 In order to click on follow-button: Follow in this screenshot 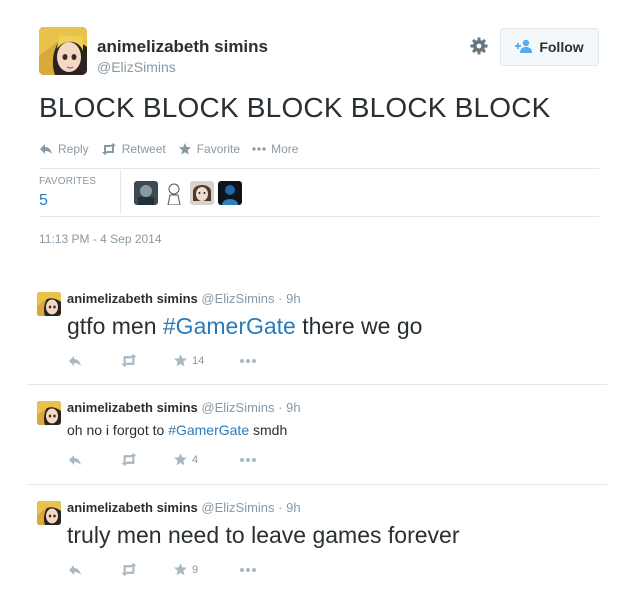, I will do `click(549, 47)`.